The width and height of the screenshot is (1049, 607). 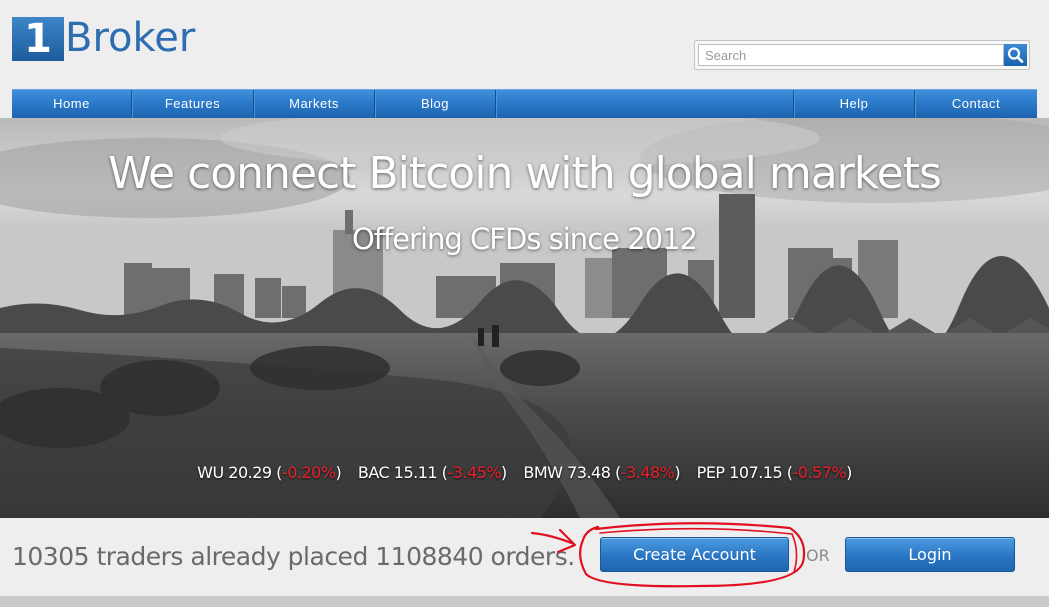 I want to click on search-input, so click(x=851, y=55).